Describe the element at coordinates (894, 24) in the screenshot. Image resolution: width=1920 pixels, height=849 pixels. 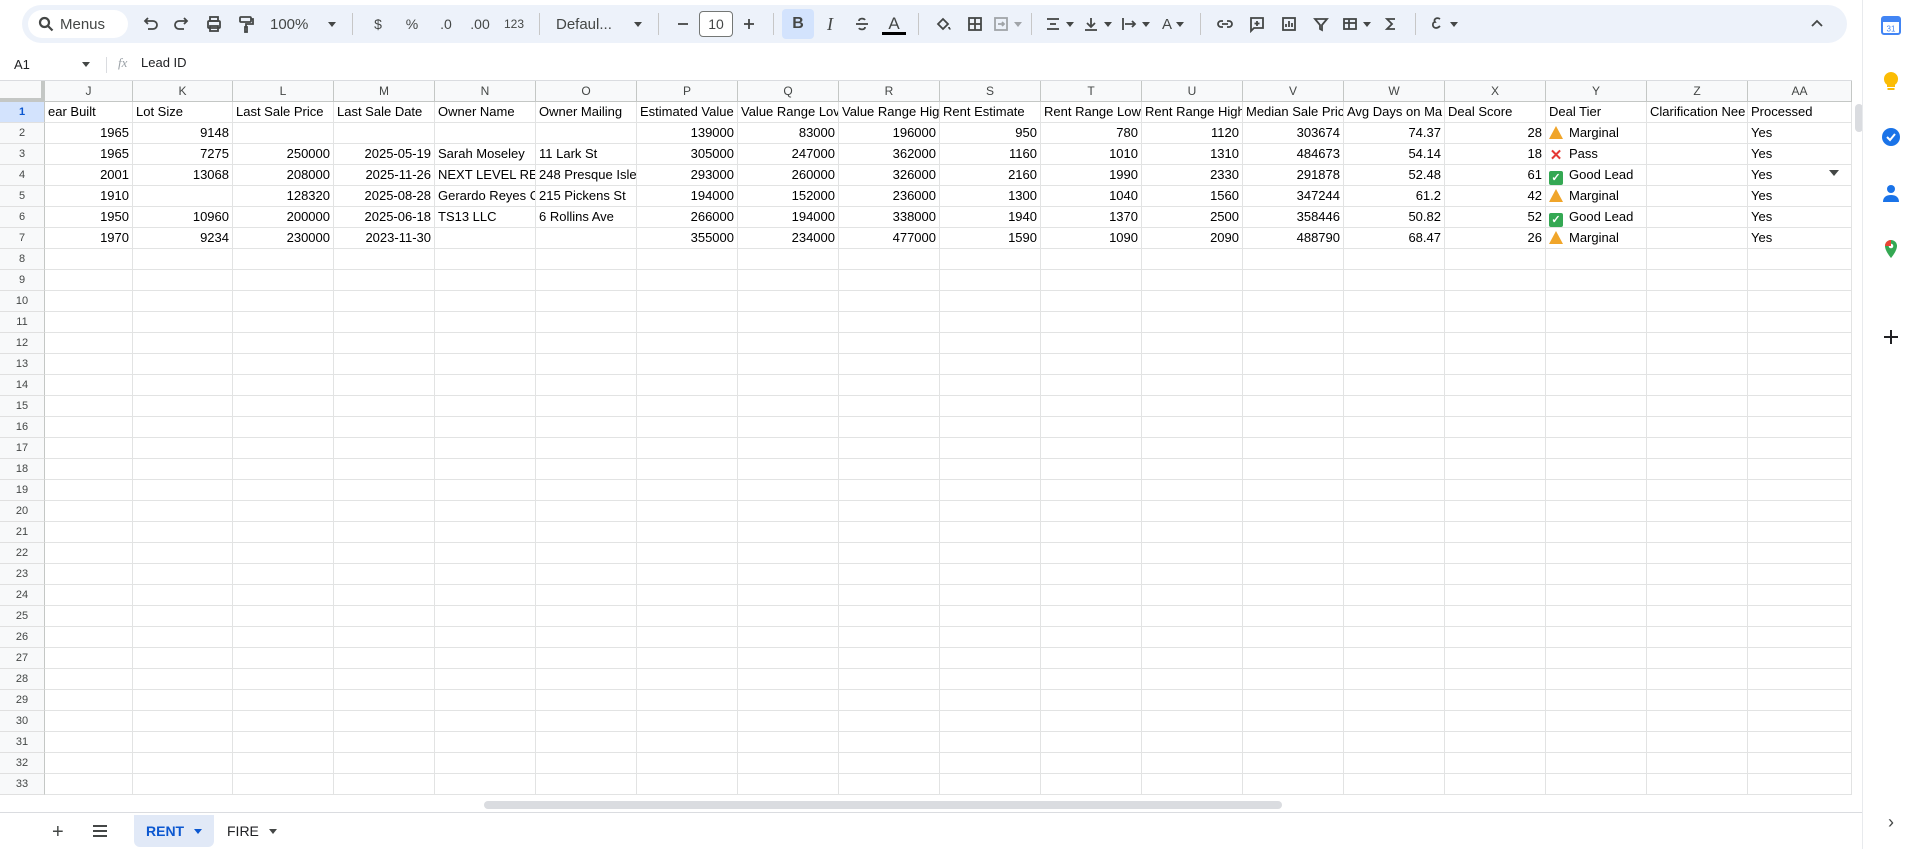
I see `text-color-button: A` at that location.